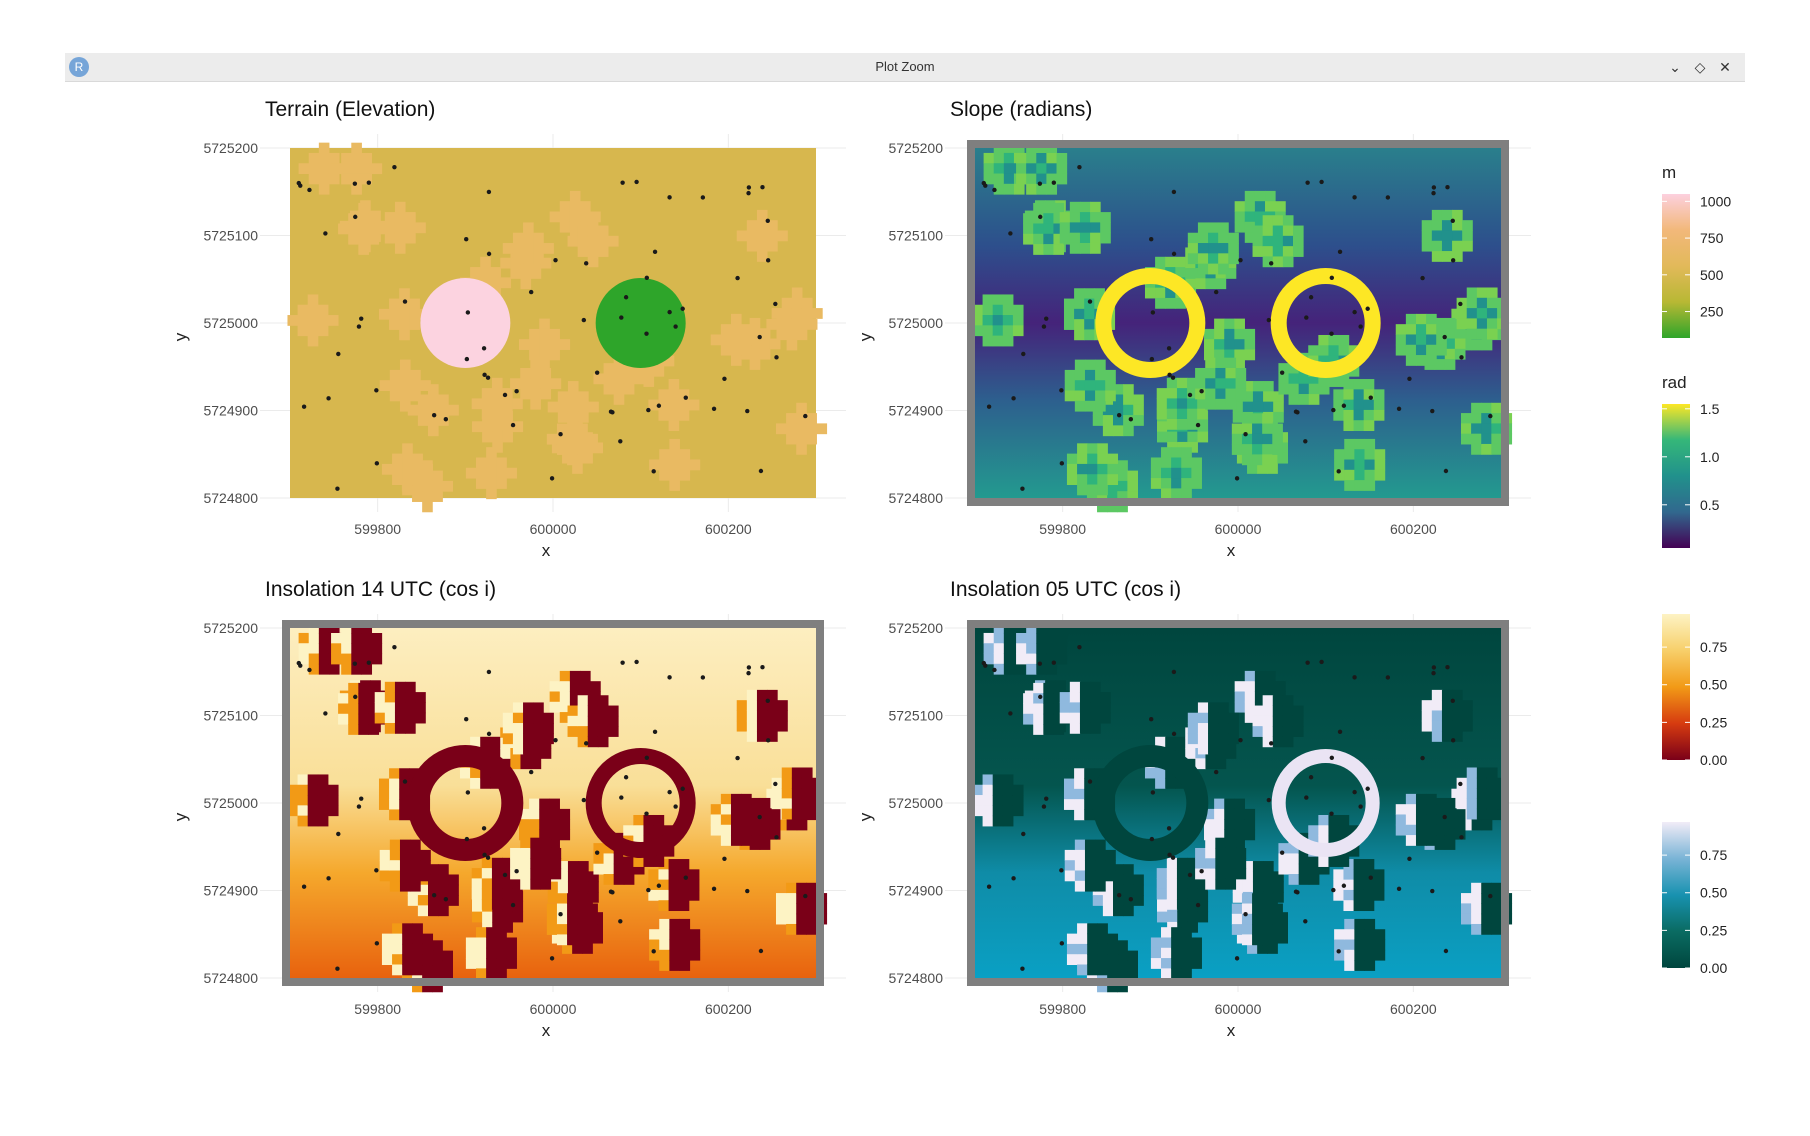  I want to click on legend-label: 0.50, so click(1713, 893).